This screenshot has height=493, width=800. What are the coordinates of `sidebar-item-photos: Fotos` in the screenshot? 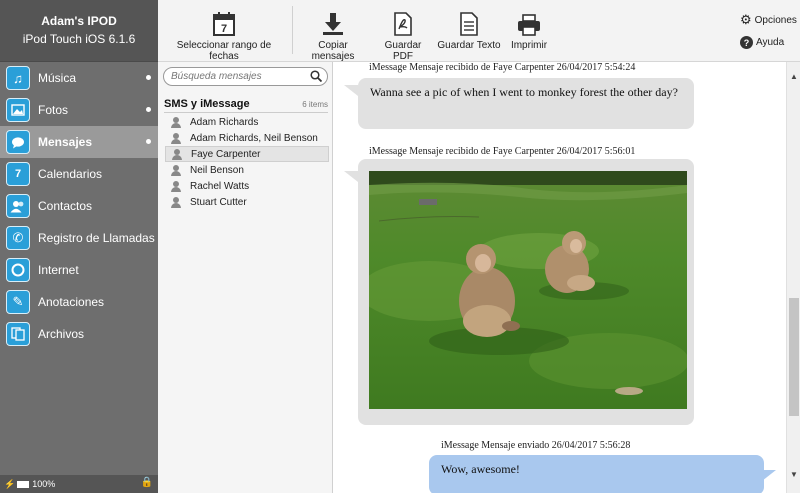 It's located at (79, 110).